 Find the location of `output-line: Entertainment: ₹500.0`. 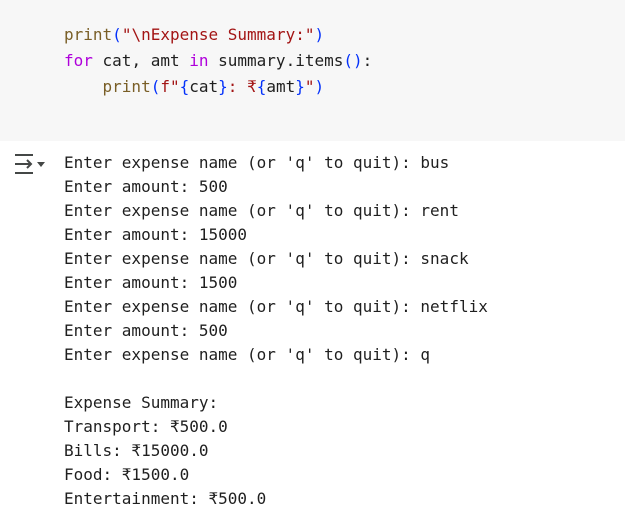

output-line: Entertainment: ₹500.0 is located at coordinates (165, 498).